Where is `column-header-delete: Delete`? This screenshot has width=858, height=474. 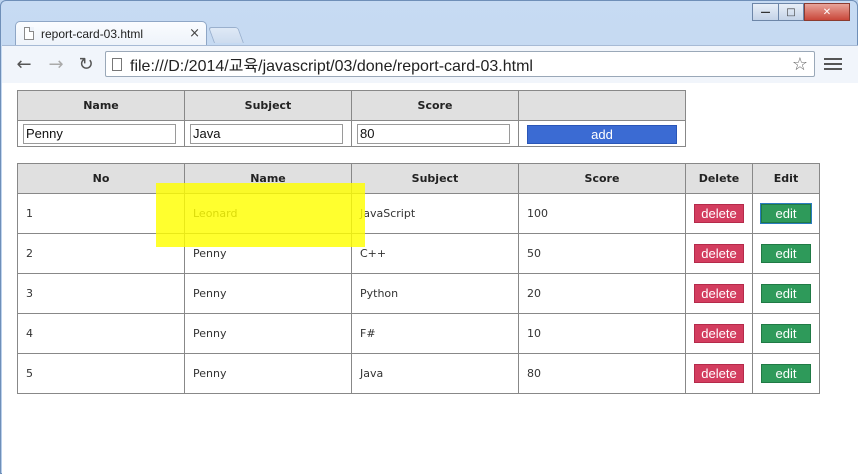
column-header-delete: Delete is located at coordinates (719, 178).